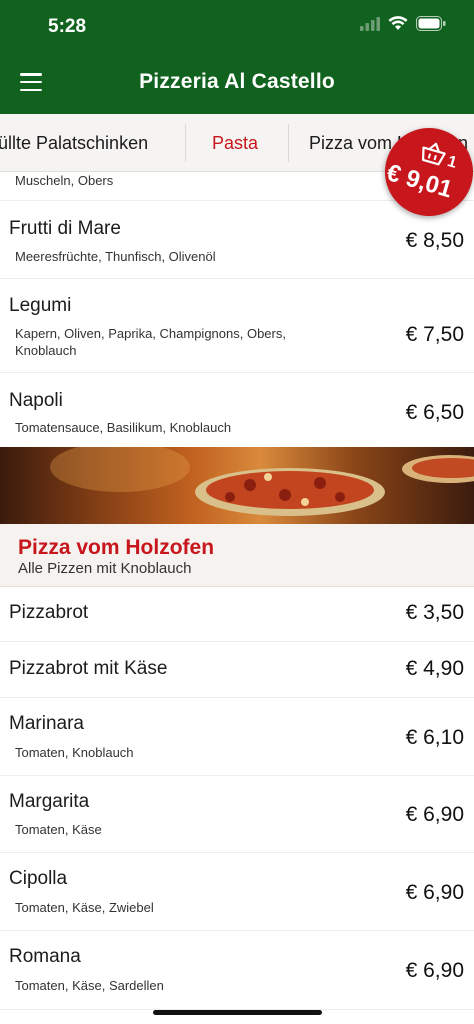 The image size is (474, 1024). I want to click on status-icons, so click(403, 23).